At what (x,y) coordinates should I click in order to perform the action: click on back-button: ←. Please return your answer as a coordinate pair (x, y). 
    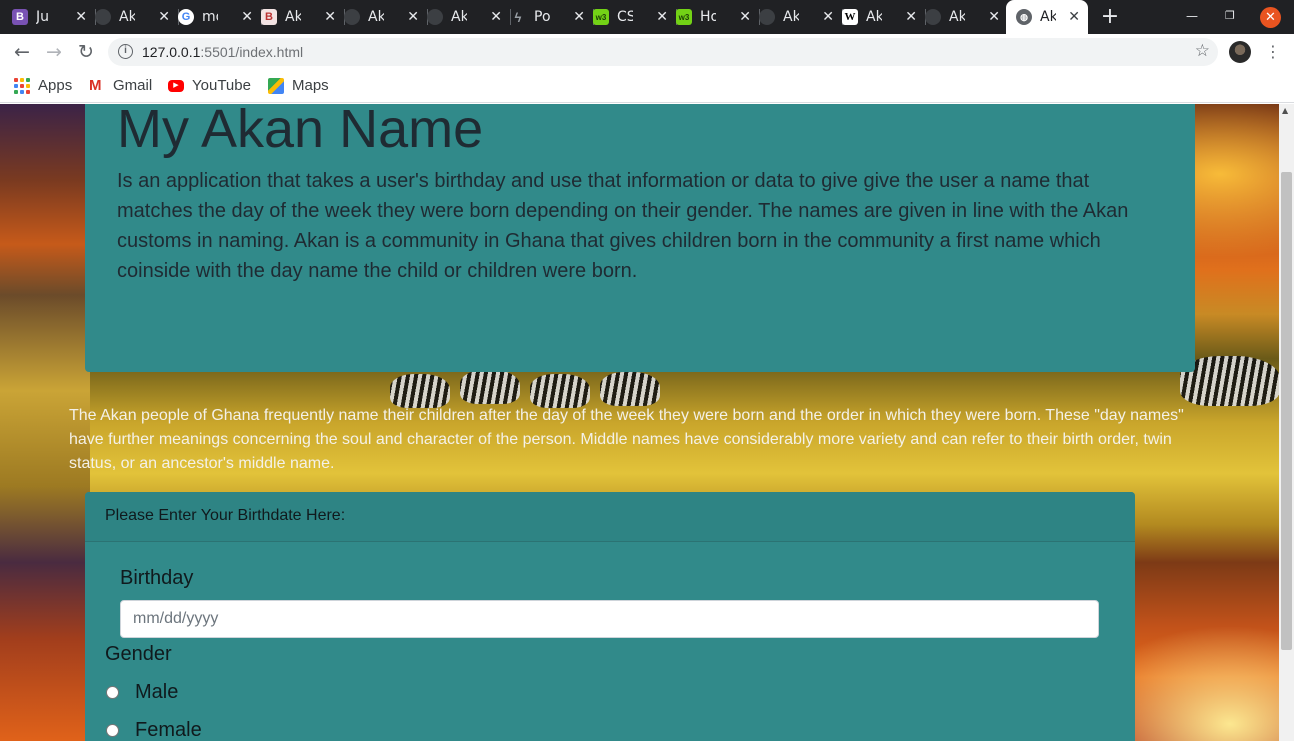
    Looking at the image, I should click on (22, 52).